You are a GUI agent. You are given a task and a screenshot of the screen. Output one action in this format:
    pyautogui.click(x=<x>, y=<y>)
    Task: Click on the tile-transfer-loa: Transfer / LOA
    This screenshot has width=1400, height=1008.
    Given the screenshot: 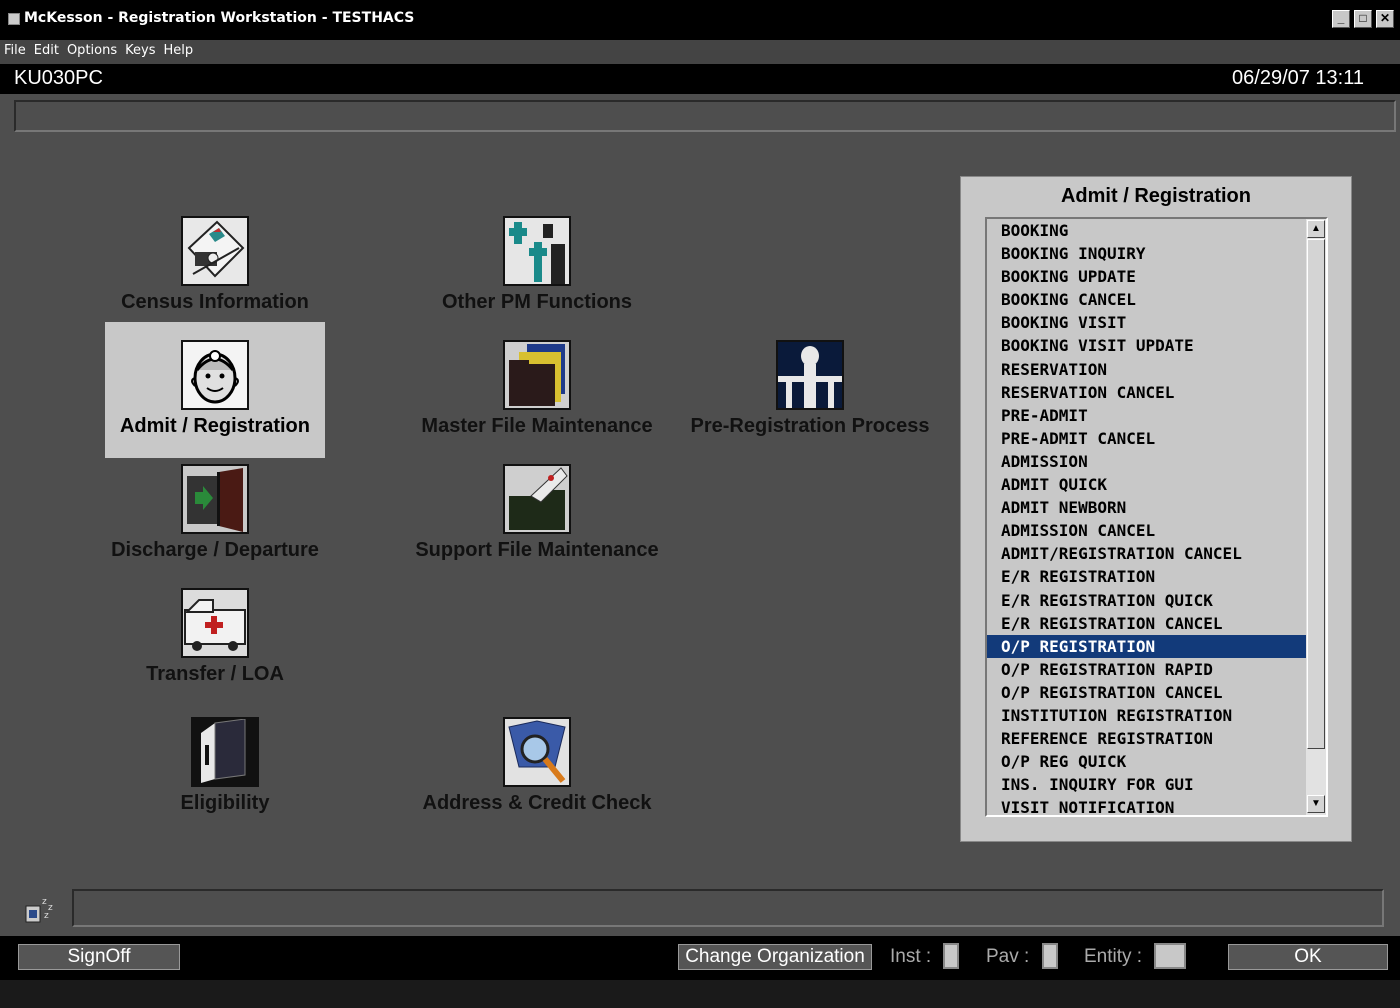 What is the action you would take?
    pyautogui.click(x=215, y=638)
    